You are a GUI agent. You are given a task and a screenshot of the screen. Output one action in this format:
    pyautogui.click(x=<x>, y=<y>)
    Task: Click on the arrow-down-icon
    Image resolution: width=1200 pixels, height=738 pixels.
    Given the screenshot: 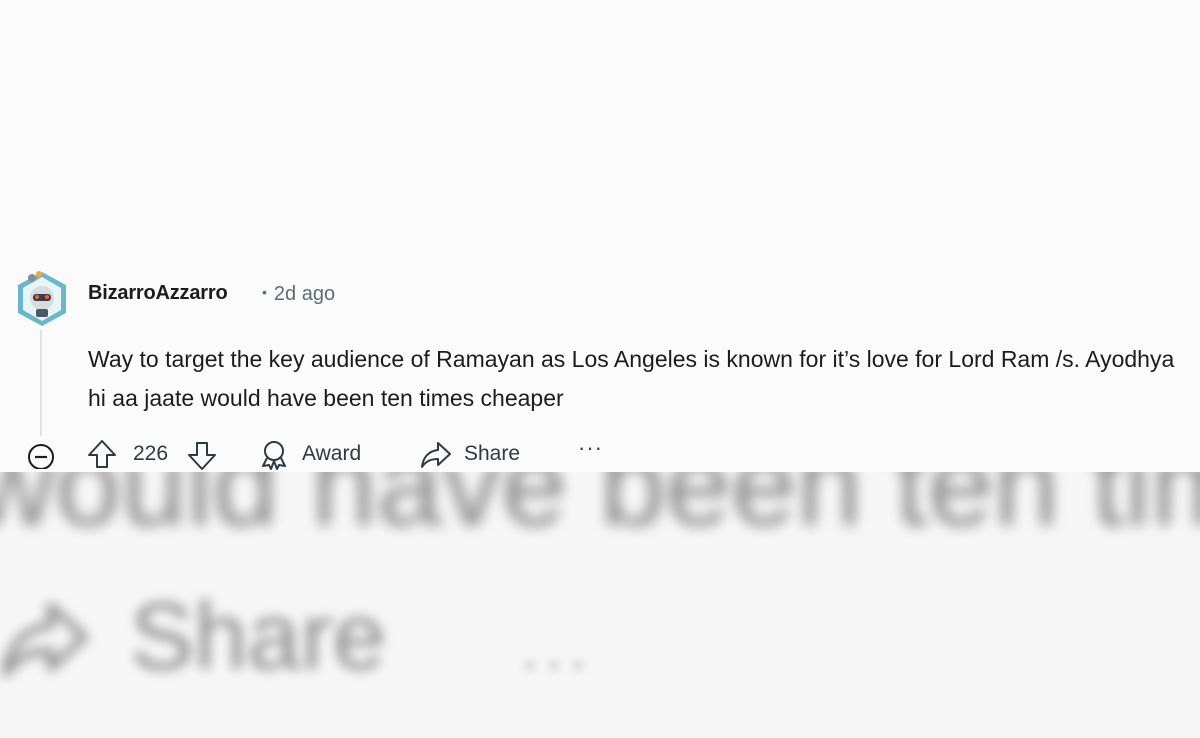 What is the action you would take?
    pyautogui.click(x=202, y=456)
    